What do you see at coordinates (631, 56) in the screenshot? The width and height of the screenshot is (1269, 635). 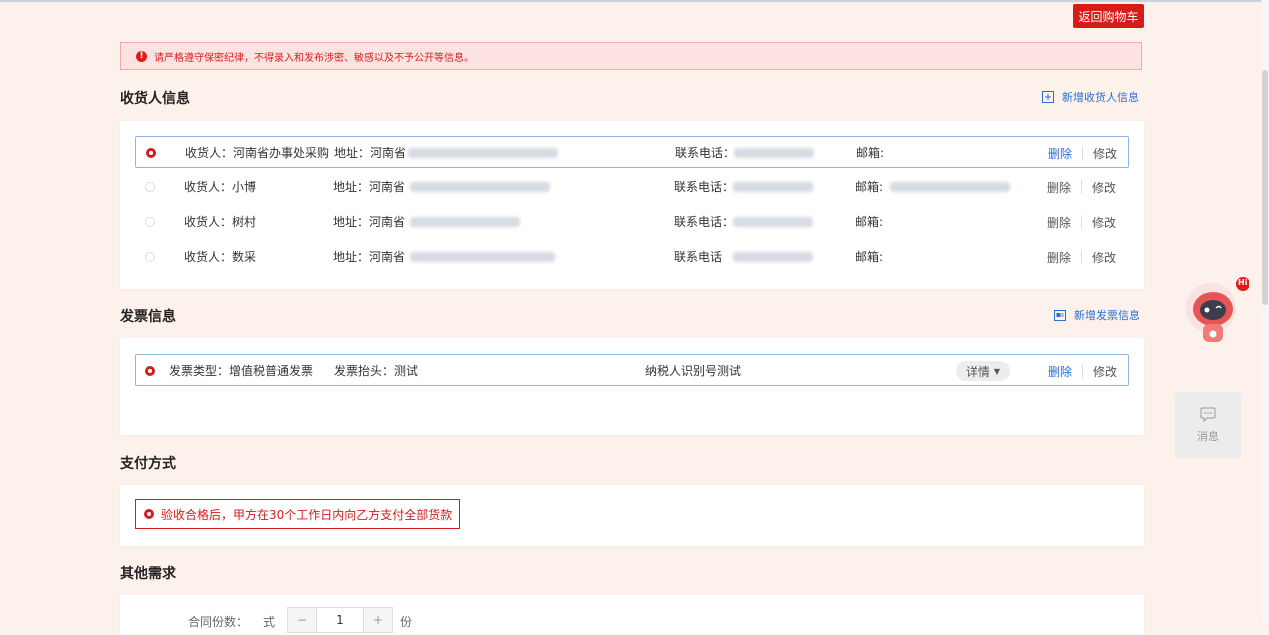 I see `security-notice: ! 请严格遵守保密纪律，不得录入和发布涉密、敏感以及不予公开等信息。` at bounding box center [631, 56].